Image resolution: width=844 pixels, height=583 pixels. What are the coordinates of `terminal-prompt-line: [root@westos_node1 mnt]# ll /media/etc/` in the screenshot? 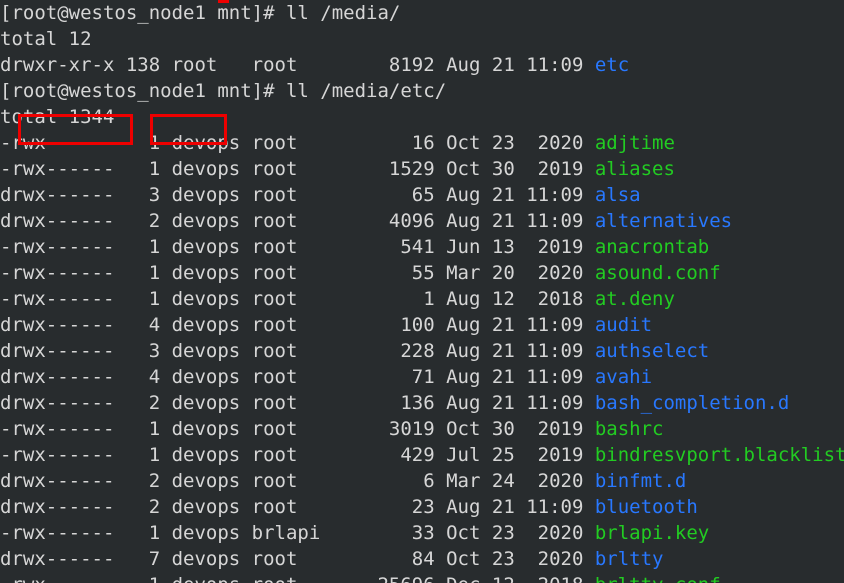 It's located at (422, 91).